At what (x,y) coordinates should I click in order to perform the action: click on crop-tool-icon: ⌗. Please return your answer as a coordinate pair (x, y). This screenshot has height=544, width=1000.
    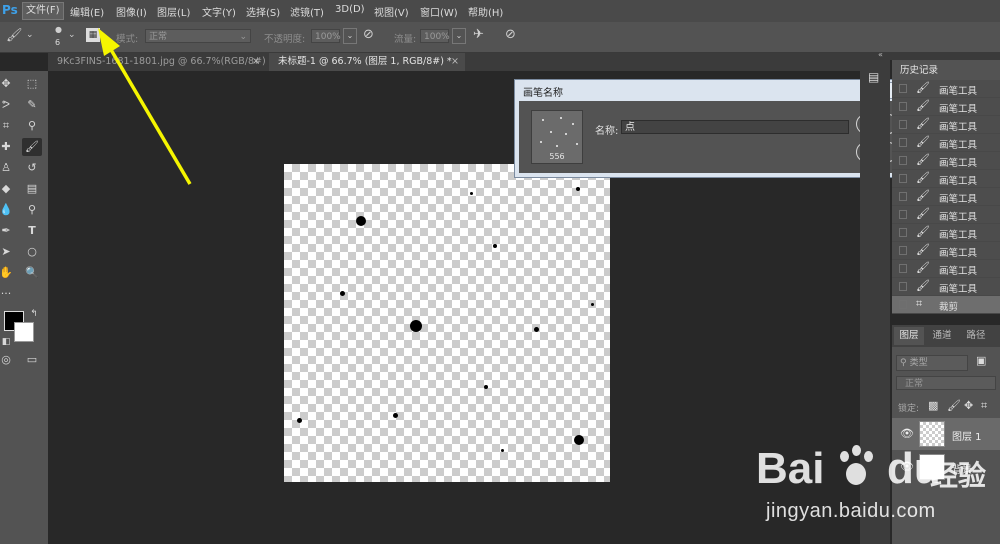
    Looking at the image, I should click on (8, 126).